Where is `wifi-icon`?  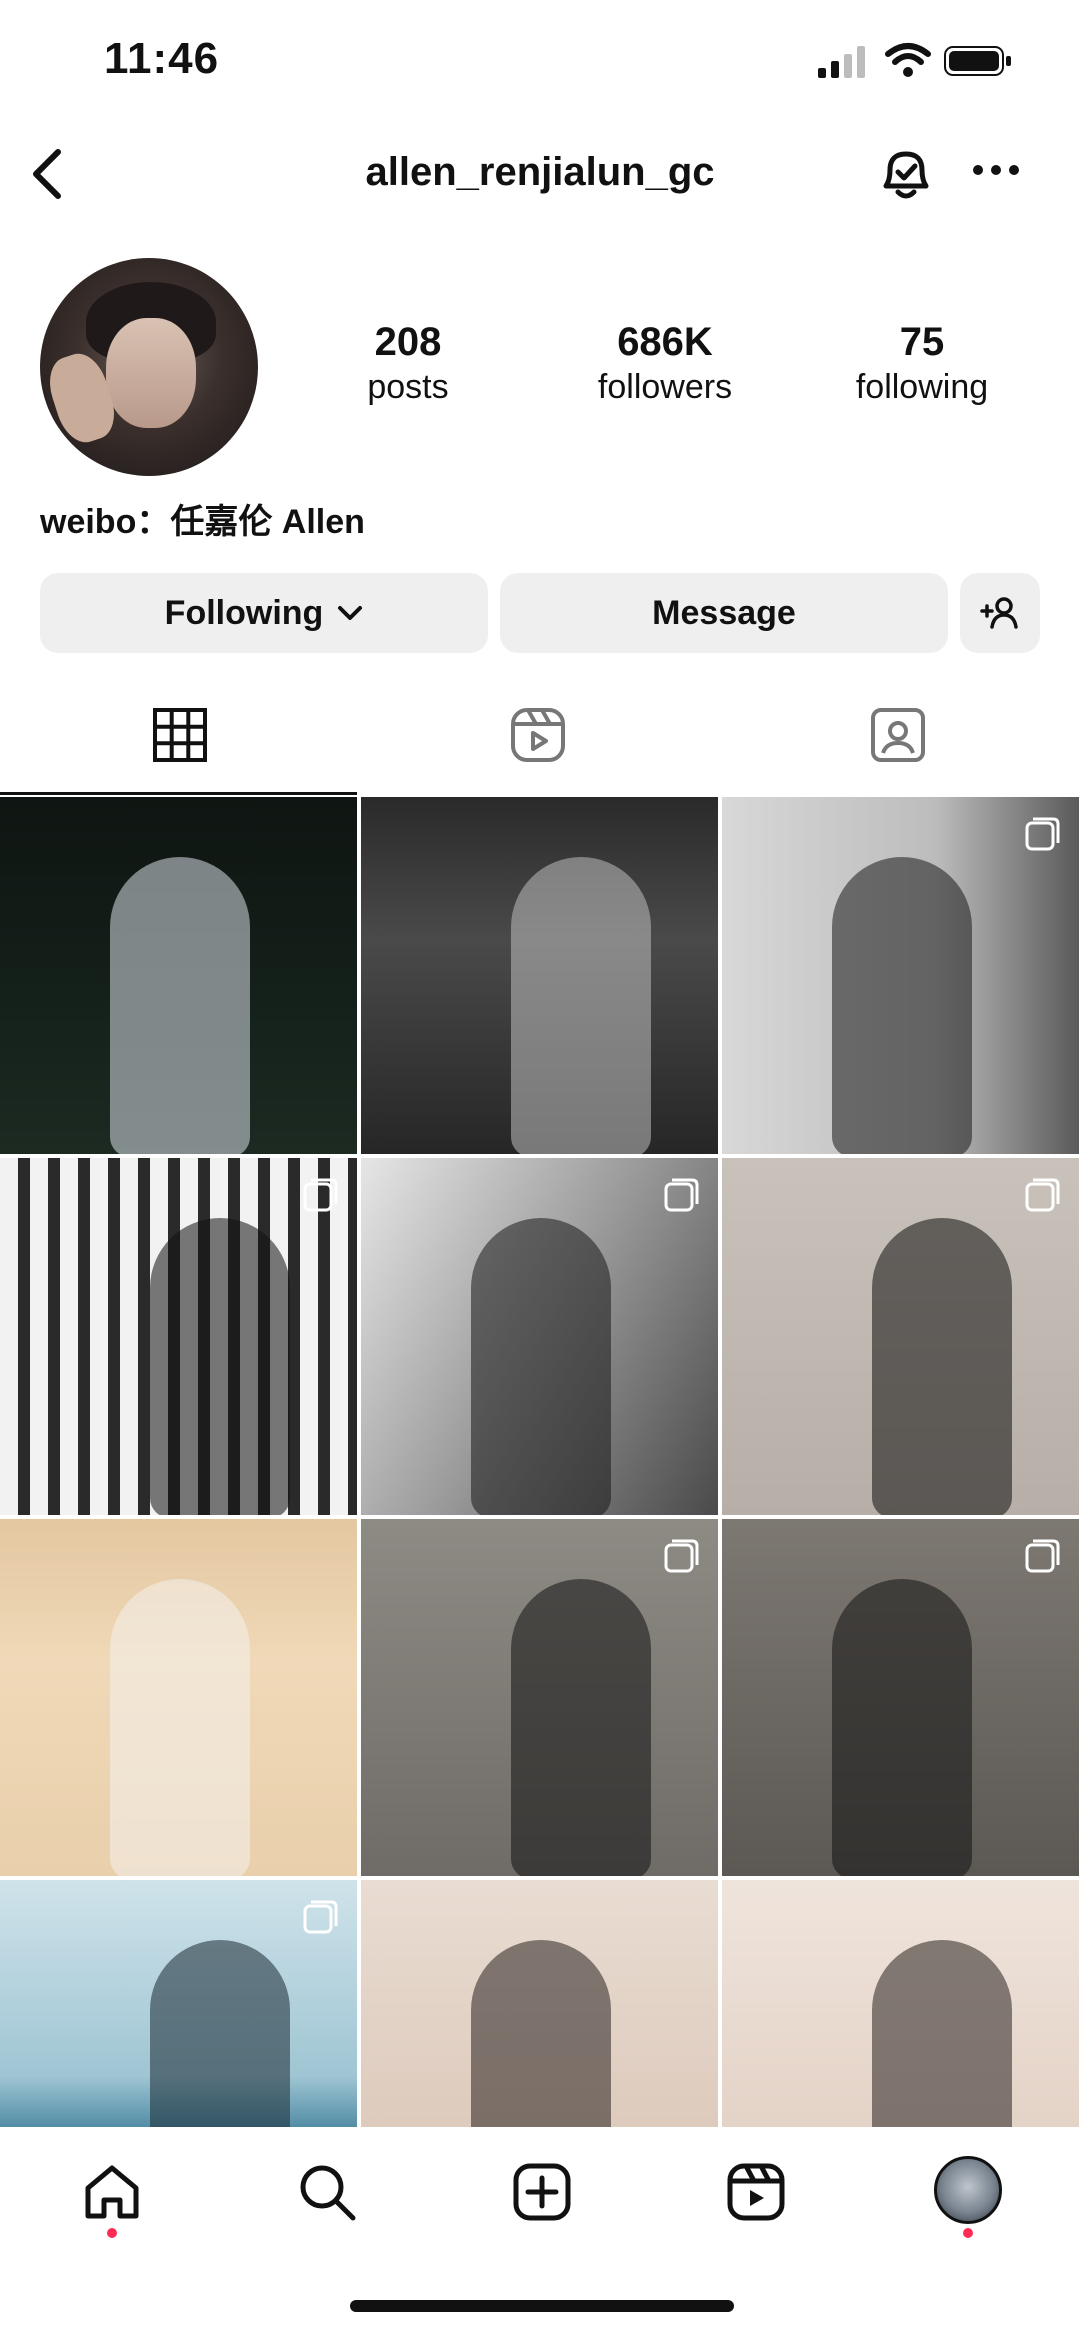 wifi-icon is located at coordinates (908, 60).